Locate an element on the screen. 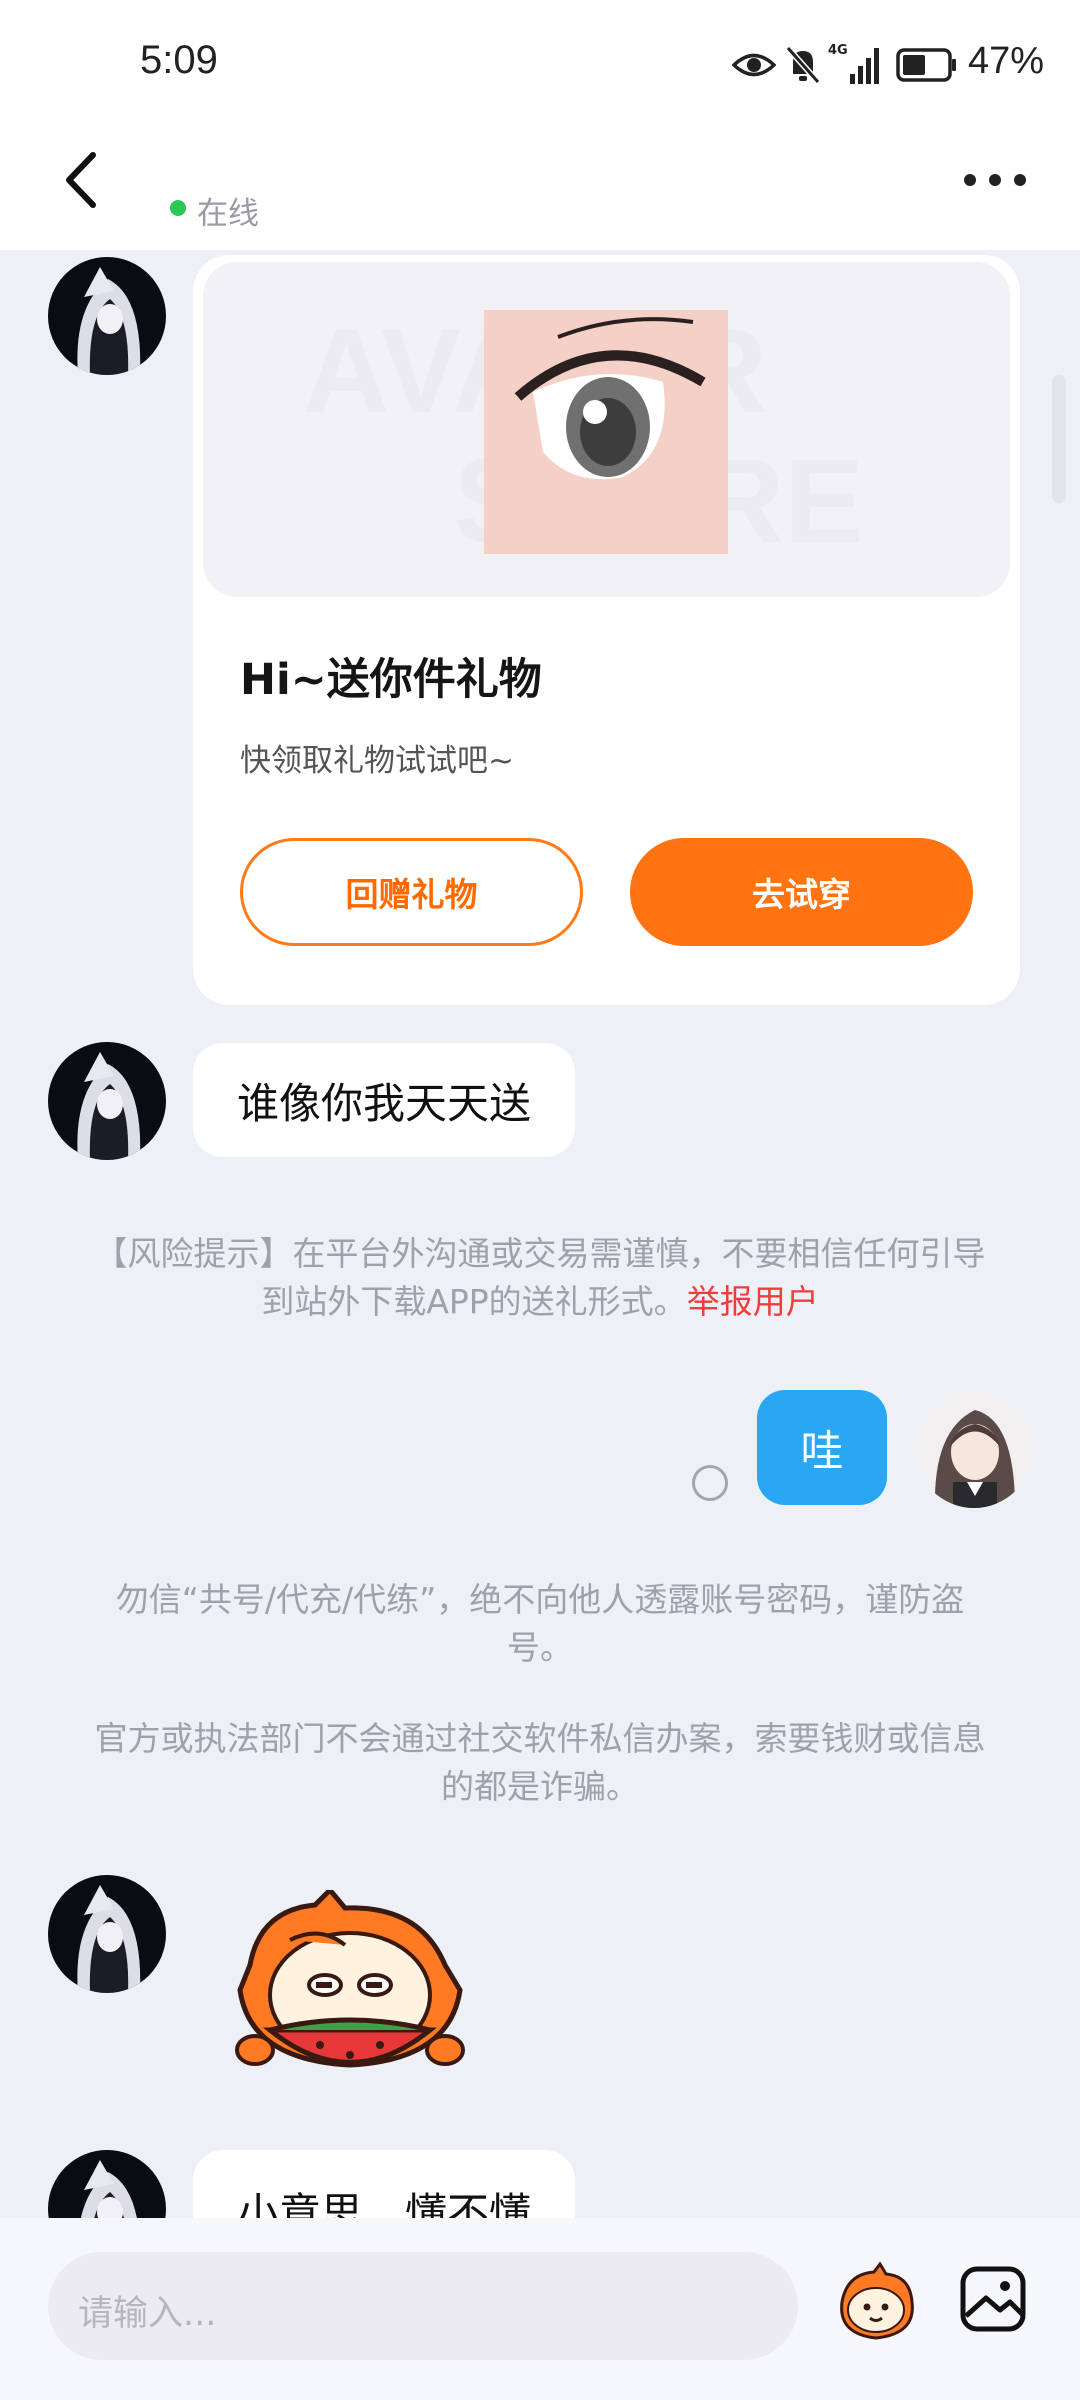  scroll-indicator is located at coordinates (1059, 439).